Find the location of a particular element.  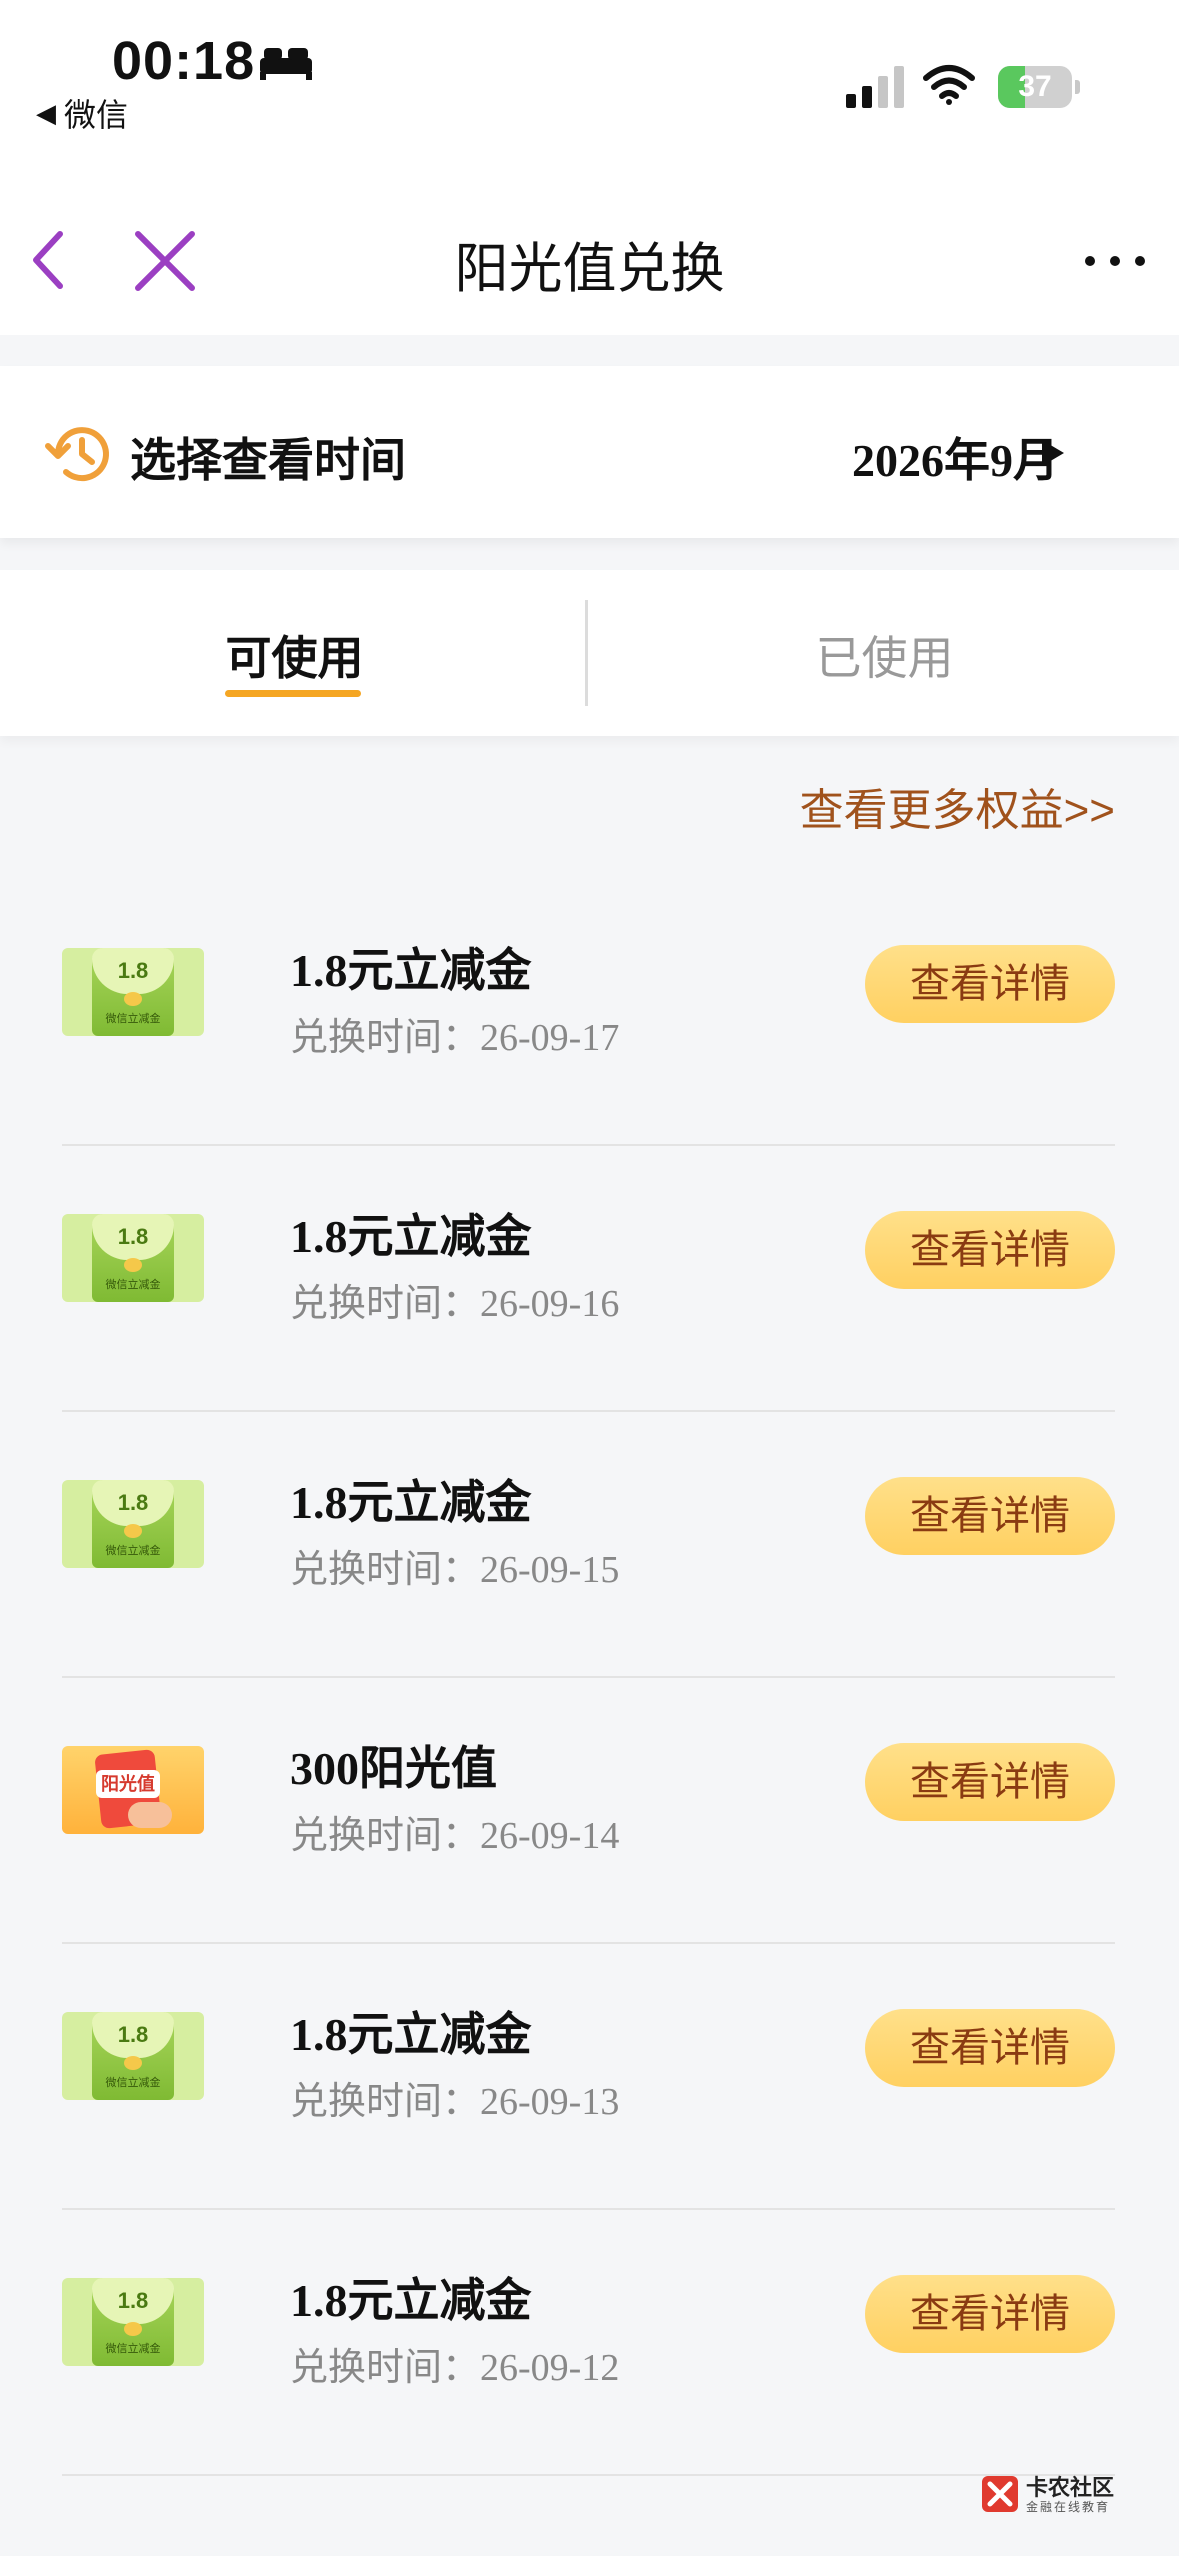

list-item: 1.8 微信立减金 1.8元立减金 兑换时间：26-09-17 查看详情 is located at coordinates (589, 1013).